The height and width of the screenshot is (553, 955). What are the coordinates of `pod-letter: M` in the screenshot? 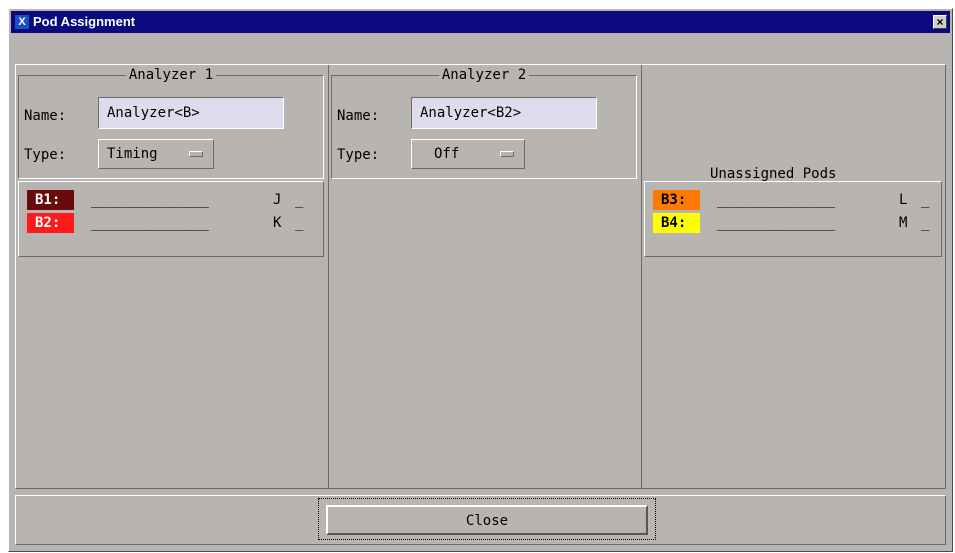 It's located at (903, 223).